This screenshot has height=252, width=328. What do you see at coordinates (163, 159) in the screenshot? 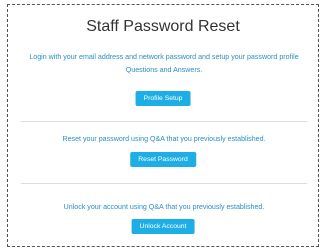
I see `reset-password-button: Reset Password` at bounding box center [163, 159].